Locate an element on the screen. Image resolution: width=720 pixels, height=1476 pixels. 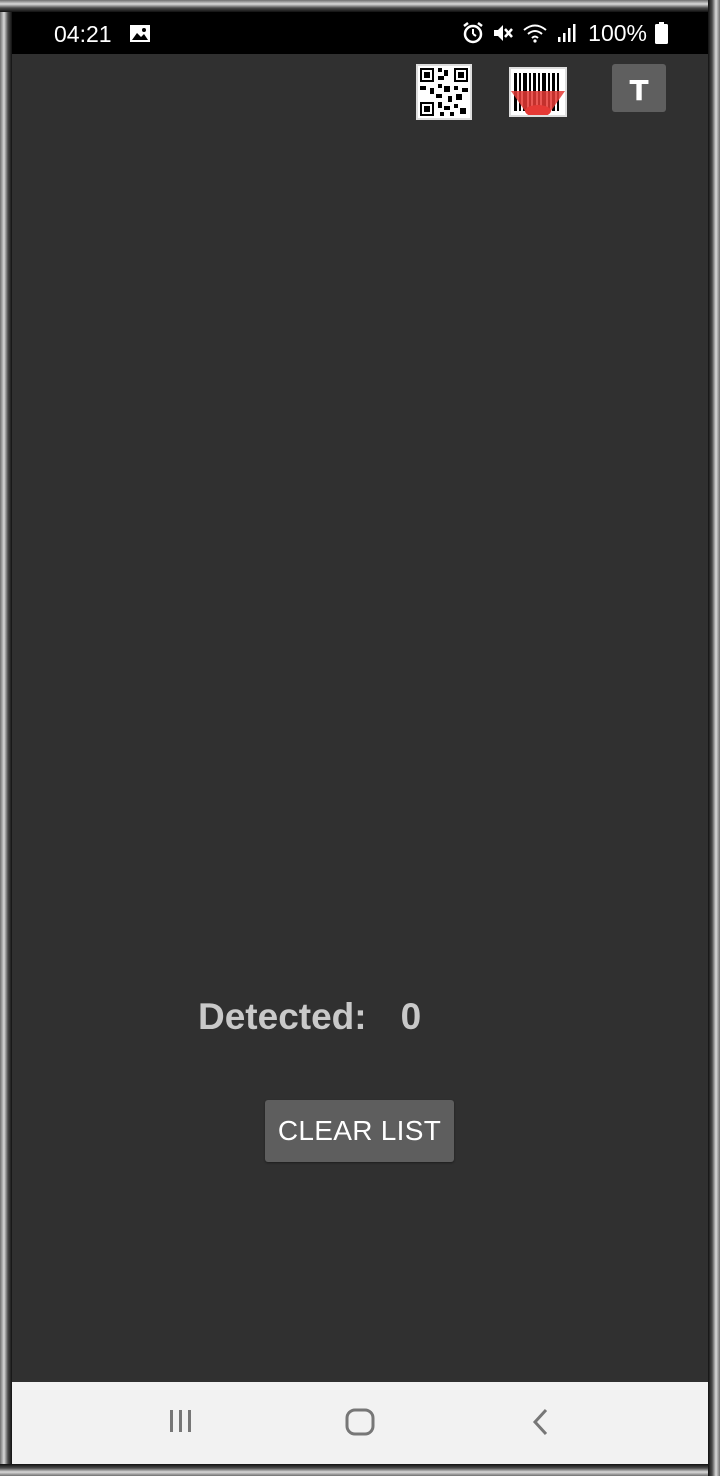
status-time: 04:21 is located at coordinates (83, 34).